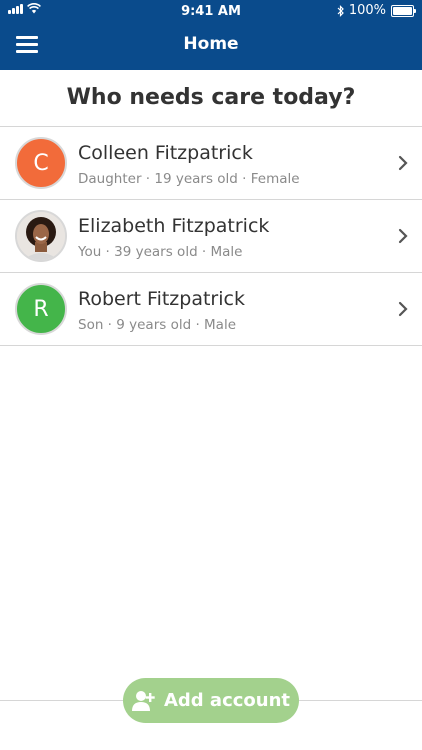 Image resolution: width=422 pixels, height=750 pixels. What do you see at coordinates (189, 179) in the screenshot?
I see `person-details: Daughter · 19 years old · Female` at bounding box center [189, 179].